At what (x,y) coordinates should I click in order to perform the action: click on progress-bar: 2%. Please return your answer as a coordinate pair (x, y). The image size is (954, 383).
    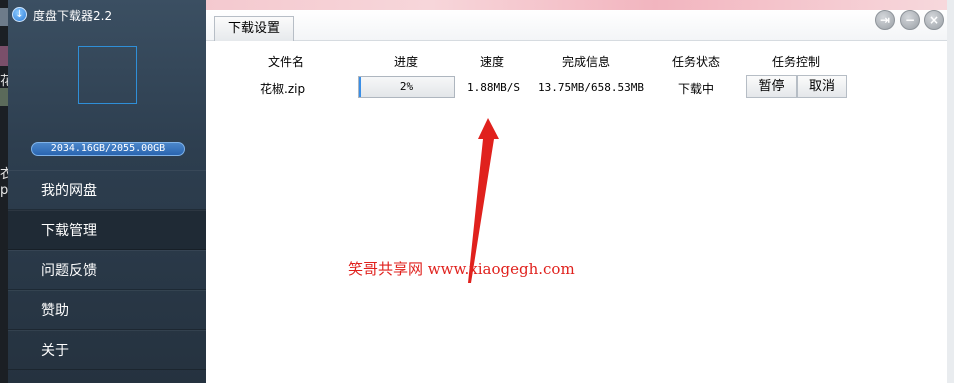
    Looking at the image, I should click on (406, 87).